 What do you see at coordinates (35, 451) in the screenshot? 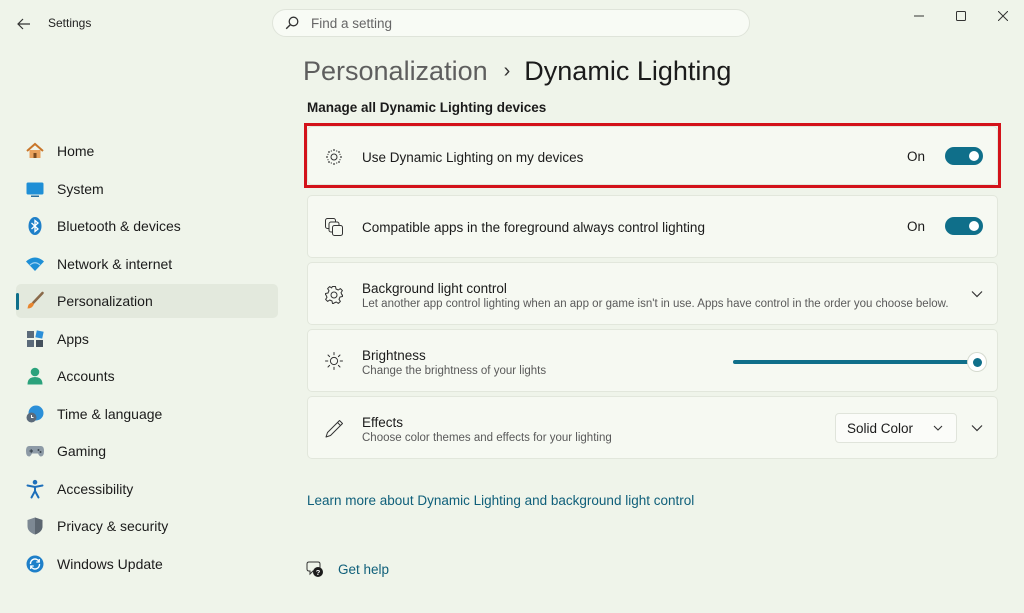
I see `gamepad-icon` at bounding box center [35, 451].